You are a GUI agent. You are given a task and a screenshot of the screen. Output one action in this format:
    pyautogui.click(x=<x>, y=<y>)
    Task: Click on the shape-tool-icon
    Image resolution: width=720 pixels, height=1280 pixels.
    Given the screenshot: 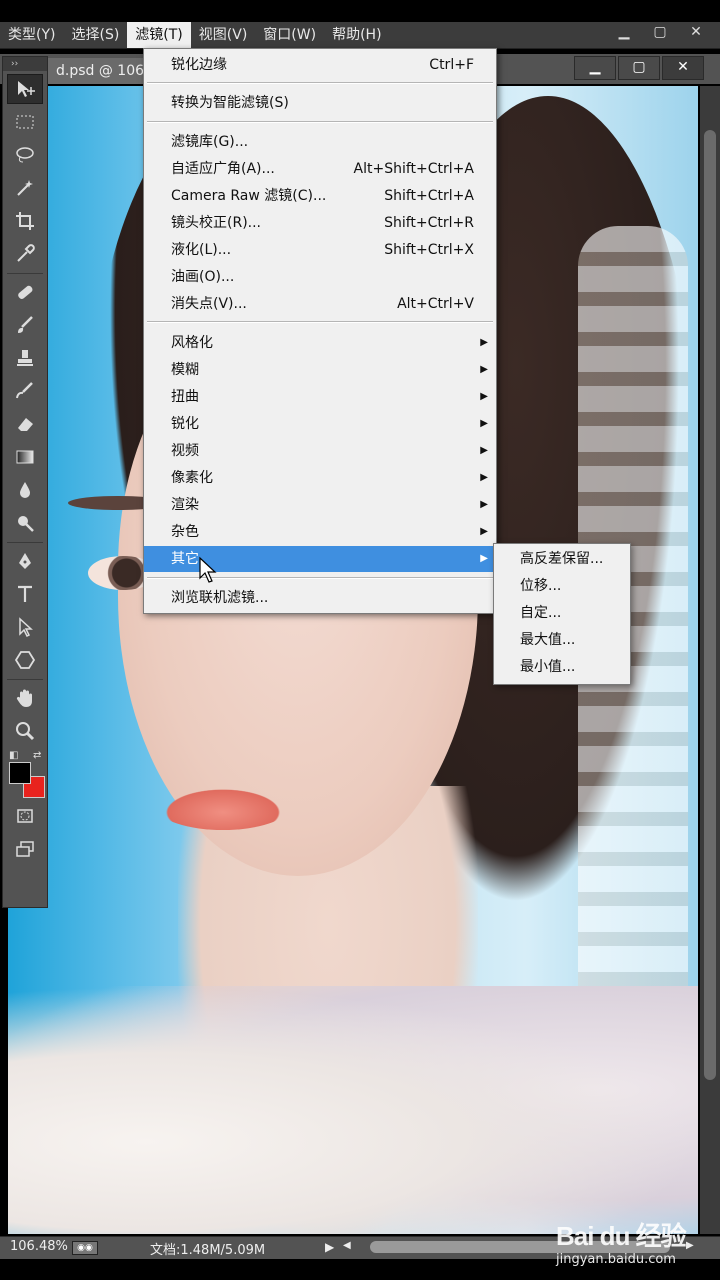 What is the action you would take?
    pyautogui.click(x=25, y=660)
    